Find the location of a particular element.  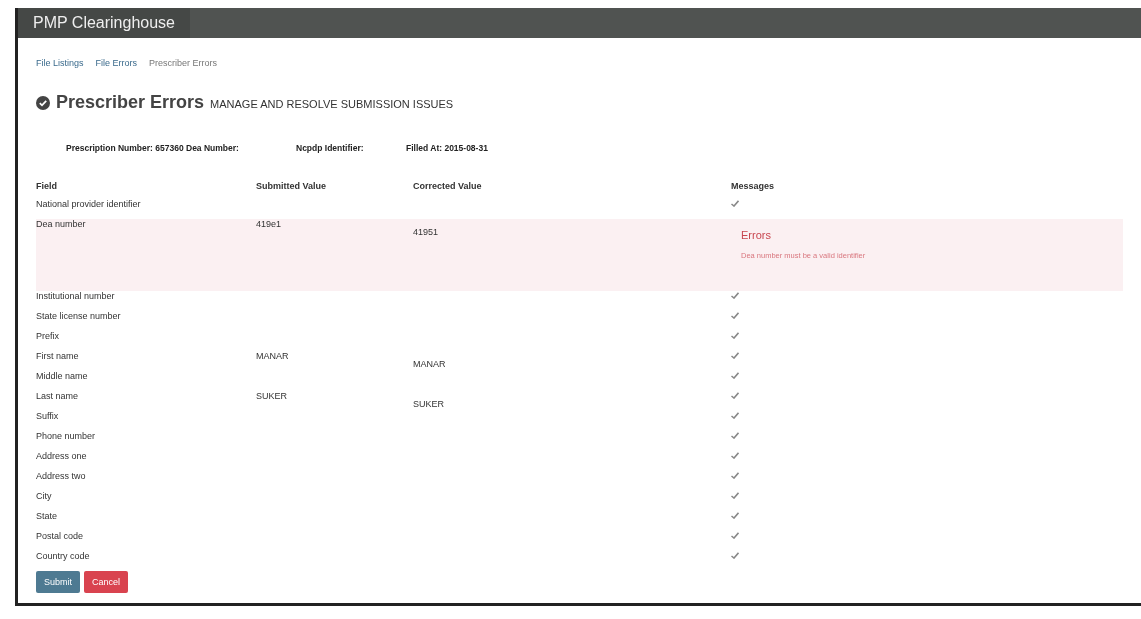

field-label: Country code is located at coordinates (63, 556).